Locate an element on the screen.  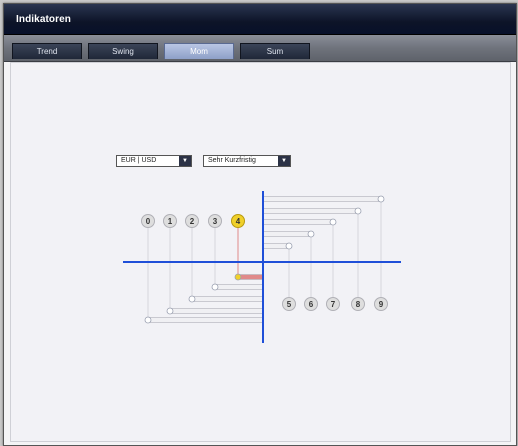
indicator-marker-label: 7 is located at coordinates (333, 304).